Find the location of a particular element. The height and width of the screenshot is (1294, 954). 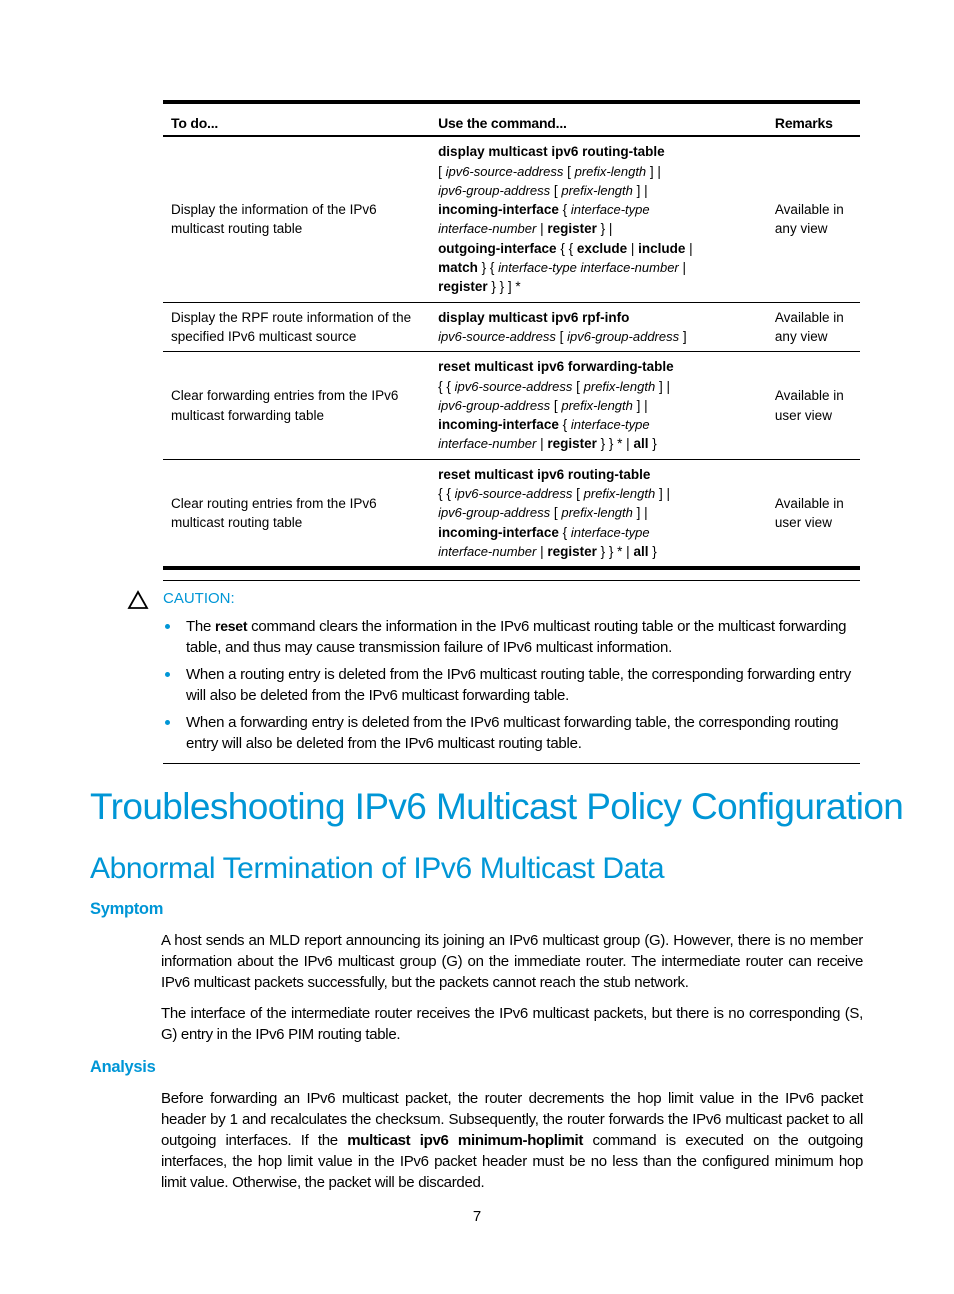

parameter: interface-type is located at coordinates (610, 425).